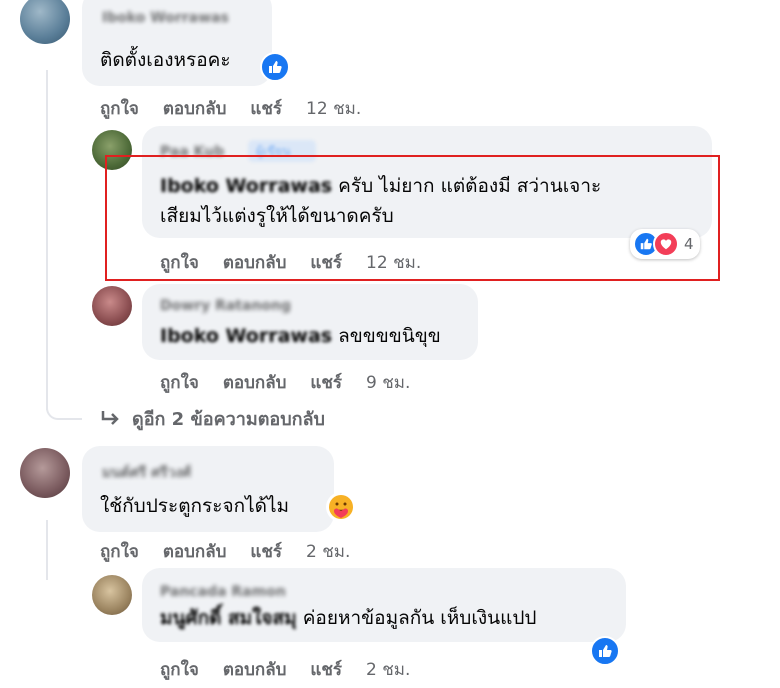 The width and height of the screenshot is (780, 688). Describe the element at coordinates (110, 417) in the screenshot. I see `reply-arrow-icon` at that location.